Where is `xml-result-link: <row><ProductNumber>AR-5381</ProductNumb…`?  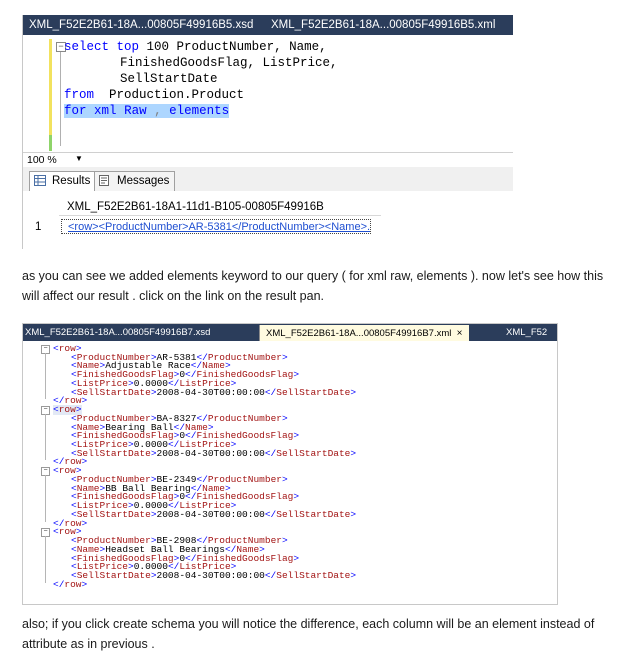 xml-result-link: <row><ProductNumber>AR-5381</ProductNumb… is located at coordinates (216, 226).